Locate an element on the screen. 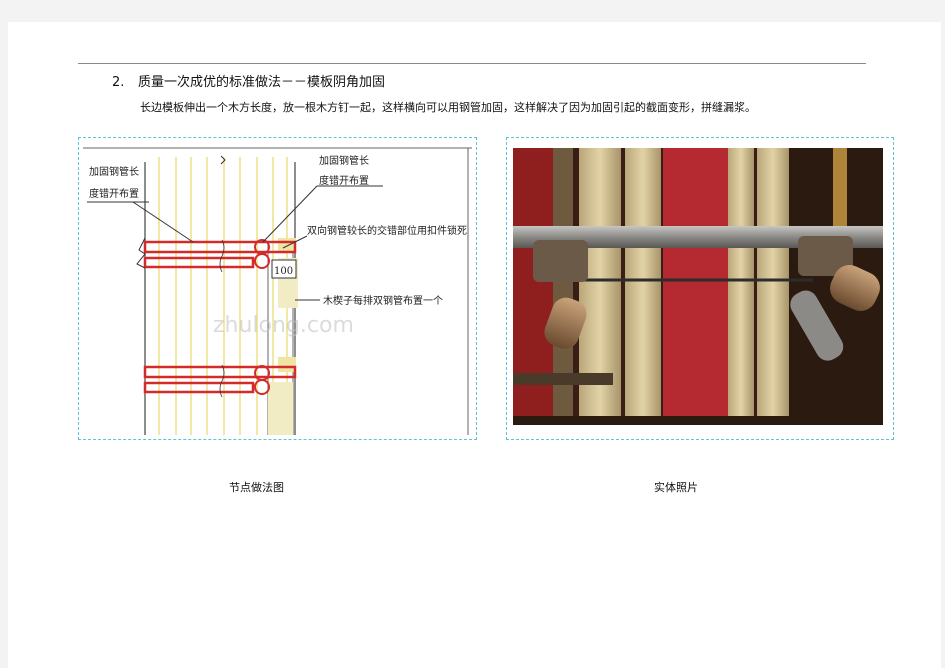 The width and height of the screenshot is (945, 668). watermark: zhulong.com is located at coordinates (283, 325).